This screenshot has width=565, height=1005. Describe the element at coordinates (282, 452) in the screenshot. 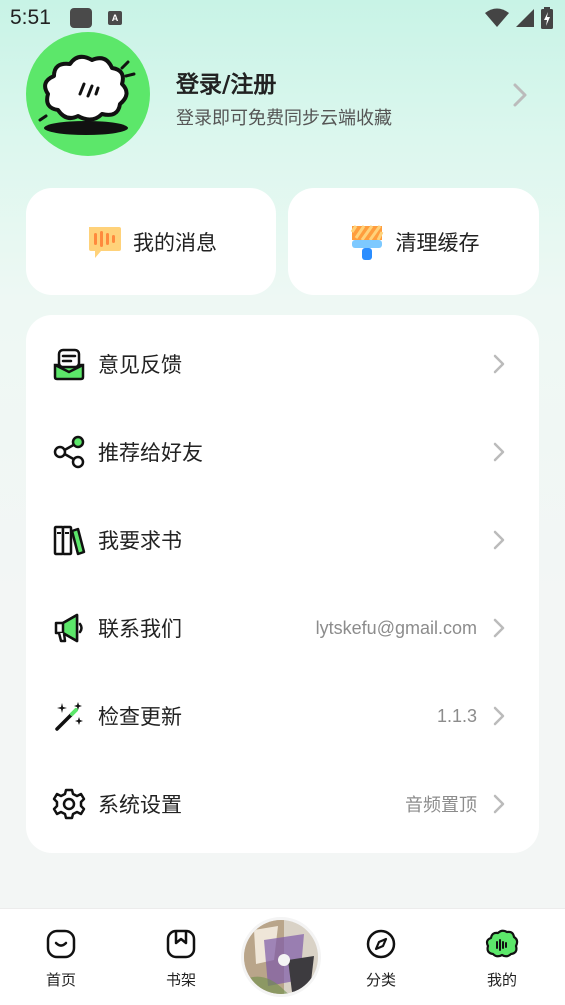

I see `menu-item-recommend: 推荐给好友` at that location.